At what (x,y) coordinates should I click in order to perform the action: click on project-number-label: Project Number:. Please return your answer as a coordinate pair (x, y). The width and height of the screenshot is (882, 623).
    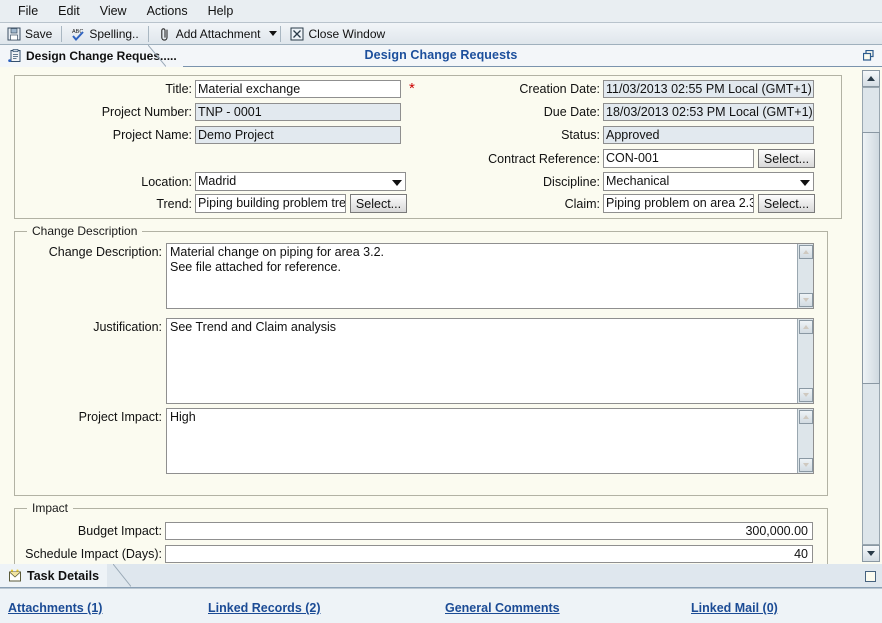
    Looking at the image, I should click on (146, 112).